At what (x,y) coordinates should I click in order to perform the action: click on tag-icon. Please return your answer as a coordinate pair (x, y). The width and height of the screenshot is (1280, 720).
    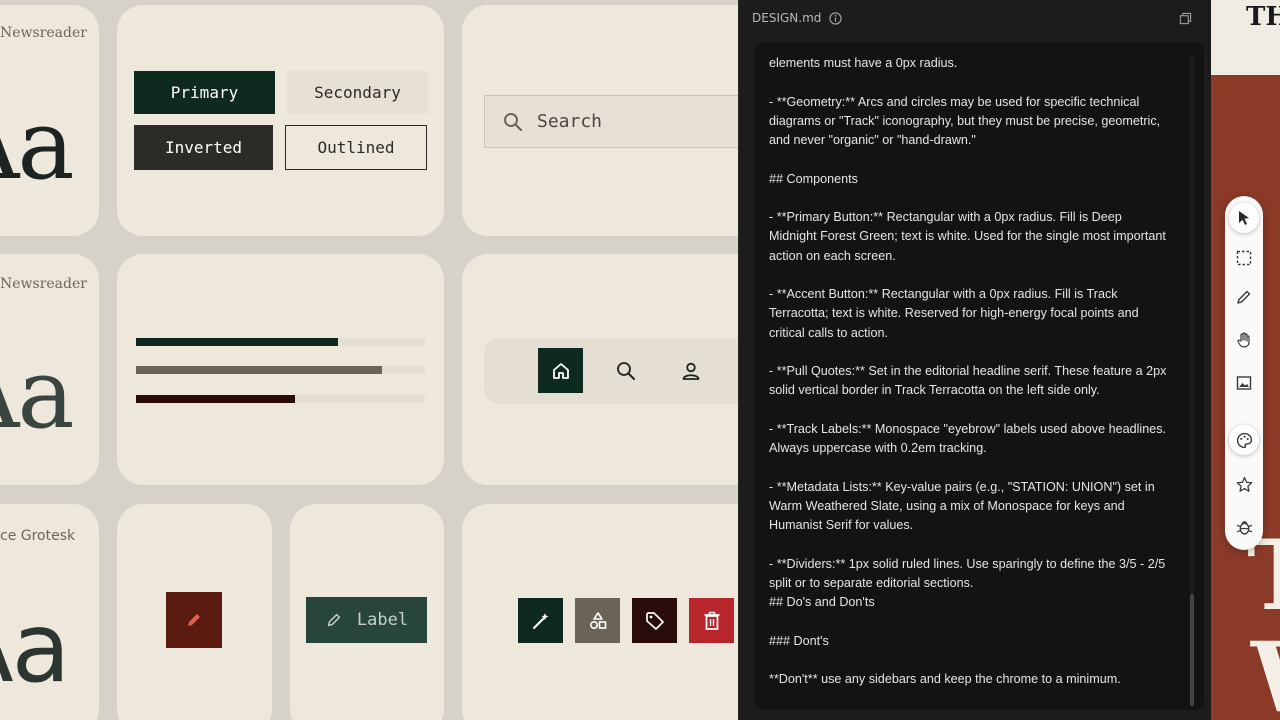
    Looking at the image, I should click on (654, 620).